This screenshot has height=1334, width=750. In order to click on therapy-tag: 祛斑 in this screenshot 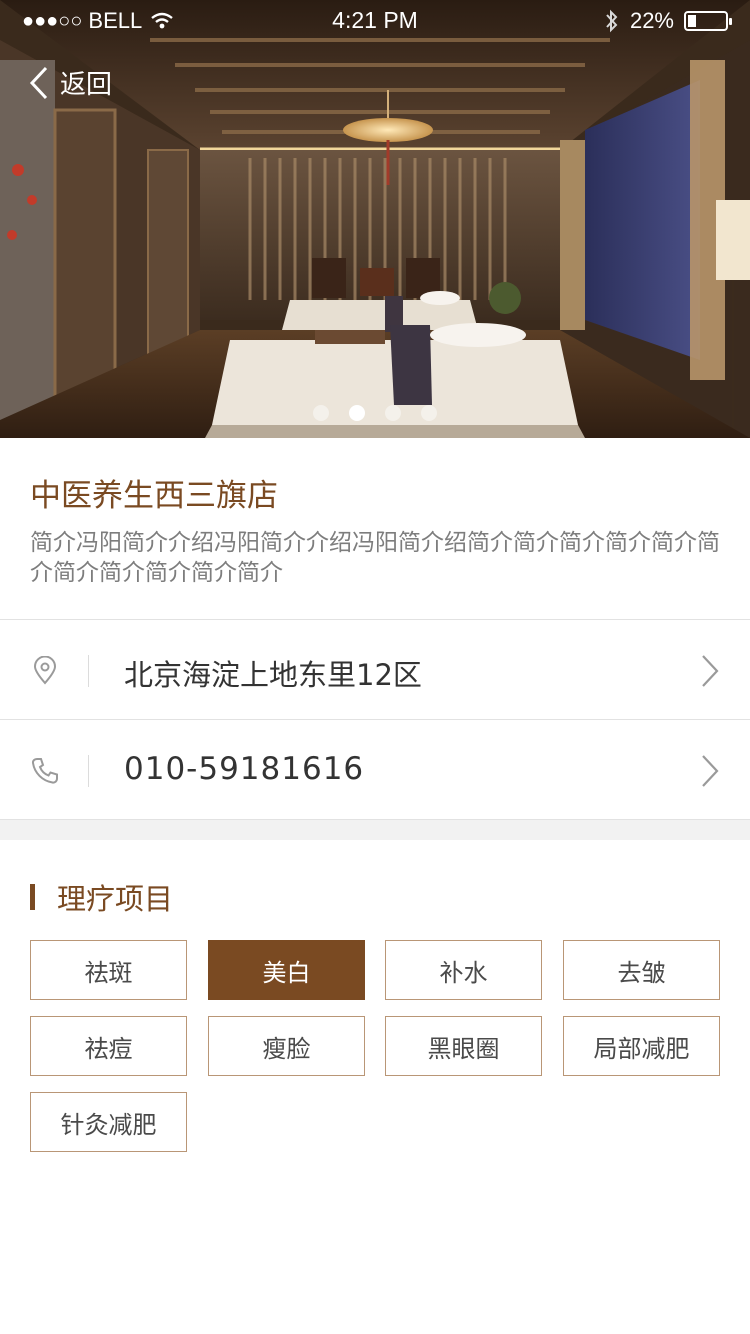, I will do `click(108, 970)`.